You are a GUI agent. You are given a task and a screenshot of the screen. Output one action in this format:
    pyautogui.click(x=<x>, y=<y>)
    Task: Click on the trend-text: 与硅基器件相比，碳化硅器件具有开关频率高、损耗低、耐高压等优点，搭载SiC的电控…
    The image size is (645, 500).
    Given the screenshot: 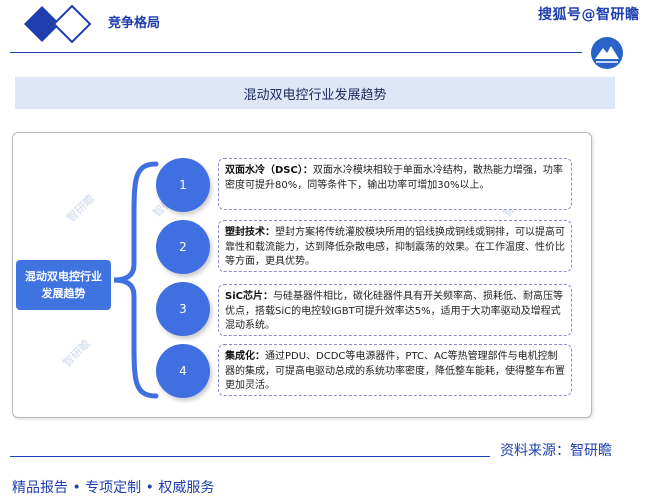 What is the action you would take?
    pyautogui.click(x=394, y=311)
    